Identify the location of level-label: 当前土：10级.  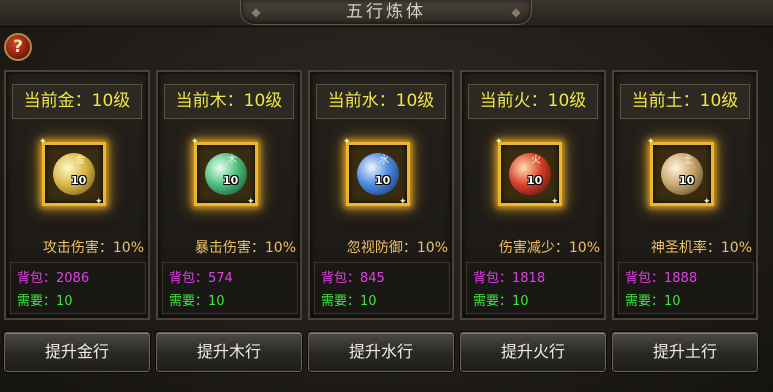
(685, 101).